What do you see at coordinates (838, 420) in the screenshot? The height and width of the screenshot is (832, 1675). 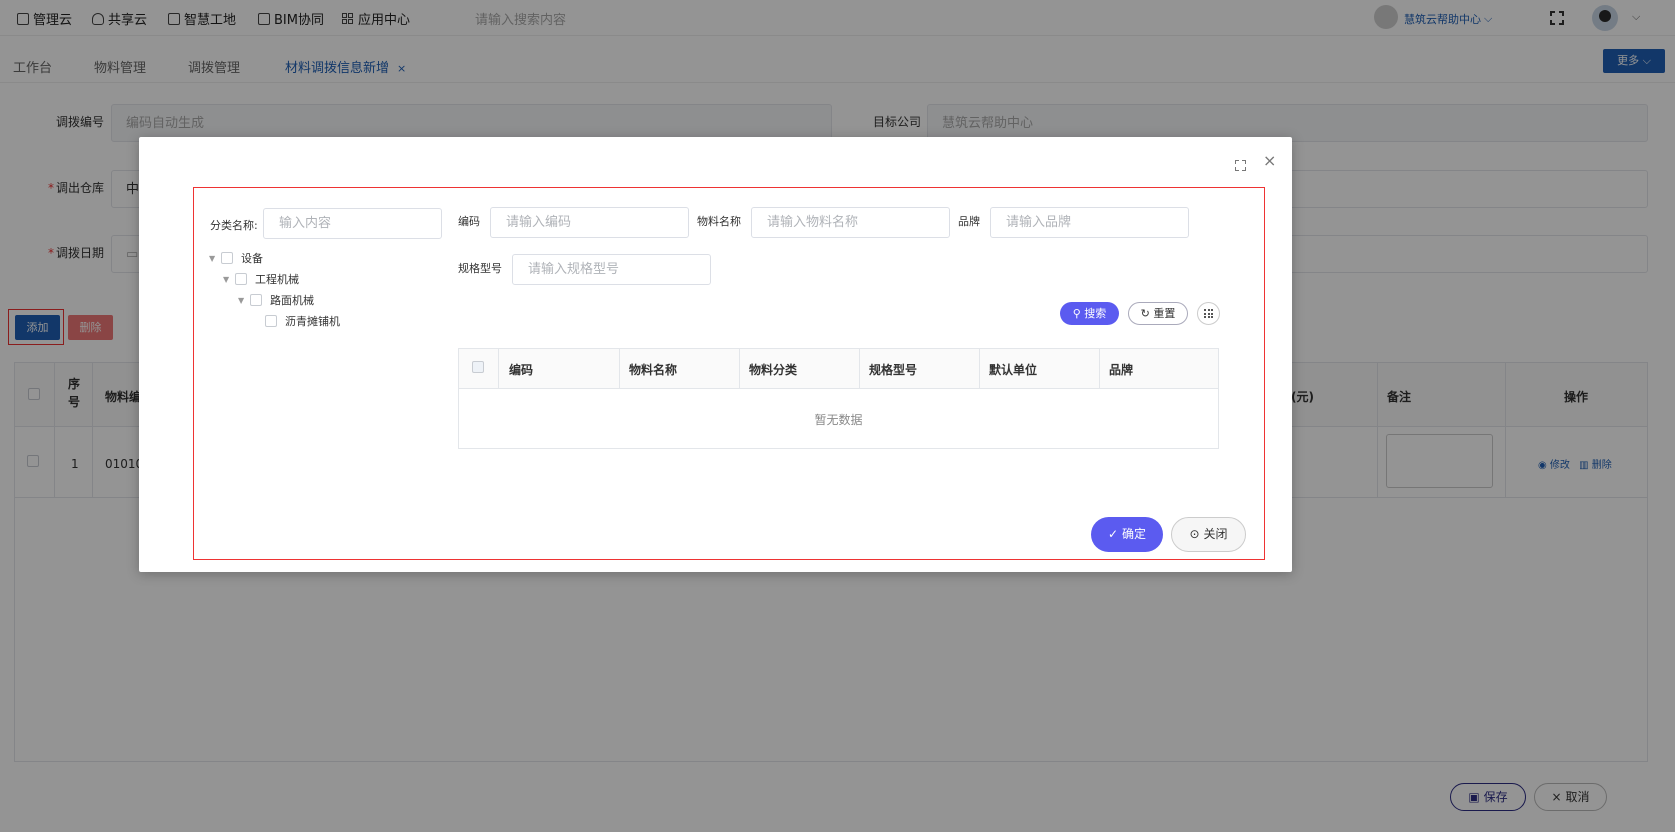 I see `empty-state-text: 暂无数据` at bounding box center [838, 420].